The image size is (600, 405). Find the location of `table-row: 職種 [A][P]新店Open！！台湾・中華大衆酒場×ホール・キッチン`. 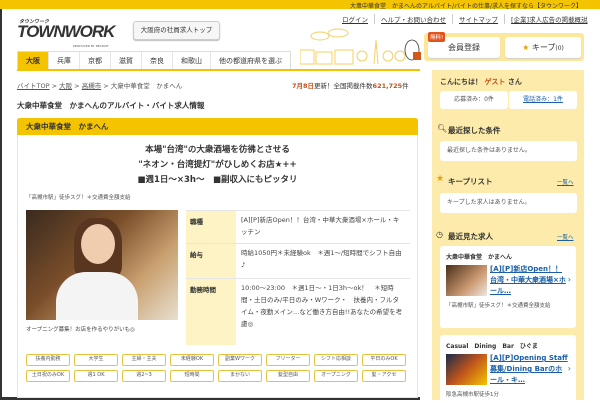

table-row: 職種 [A][P]新店Open！！台湾・中華大衆酒場×ホール・キッチン is located at coordinates (298, 226).